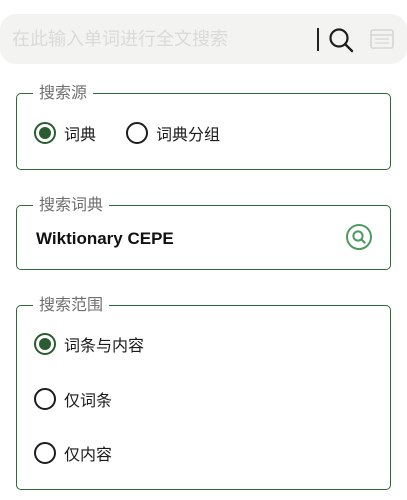 The width and height of the screenshot is (407, 500). Describe the element at coordinates (88, 400) in the screenshot. I see `radio-label: 仅词条` at that location.